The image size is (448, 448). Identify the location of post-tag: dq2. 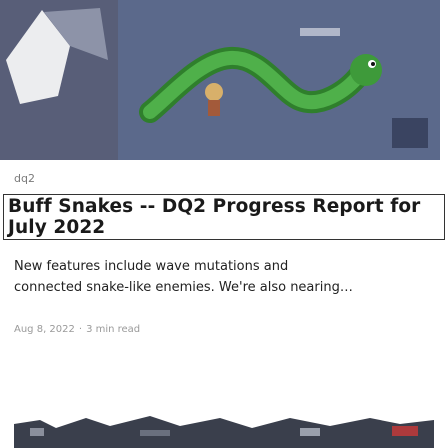
(24, 178).